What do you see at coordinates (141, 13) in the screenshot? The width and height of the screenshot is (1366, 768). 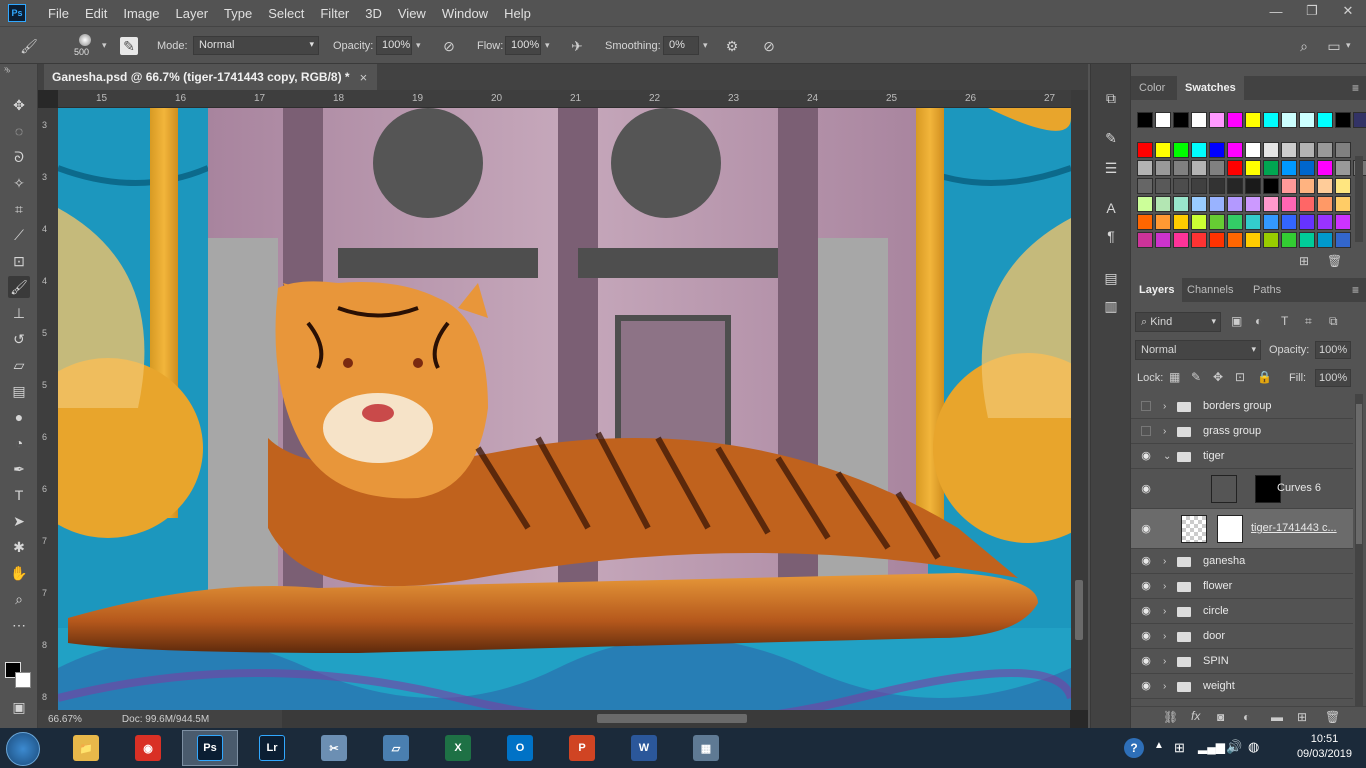 I see `menu-image: Image` at bounding box center [141, 13].